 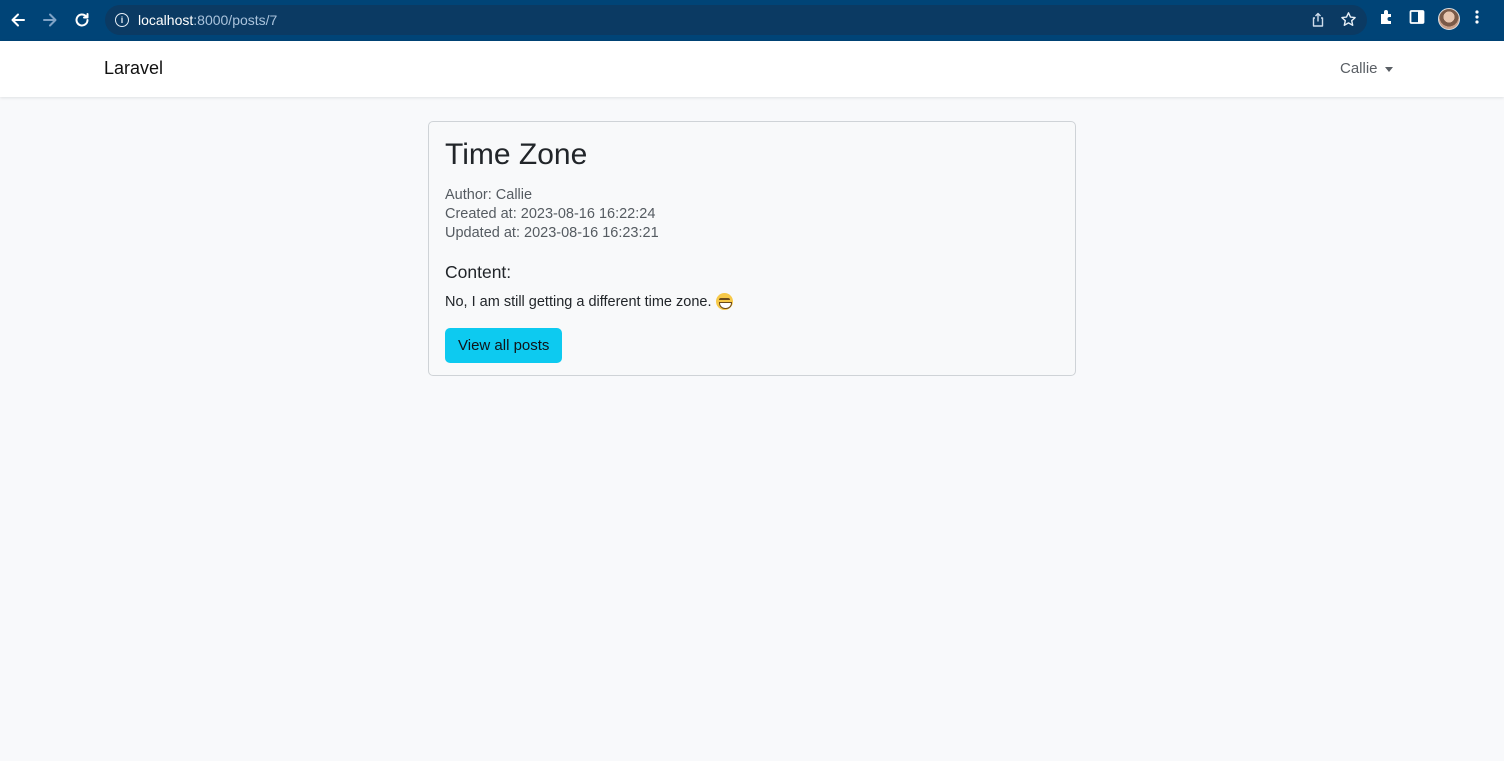 I want to click on forward-icon, so click(x=50, y=20).